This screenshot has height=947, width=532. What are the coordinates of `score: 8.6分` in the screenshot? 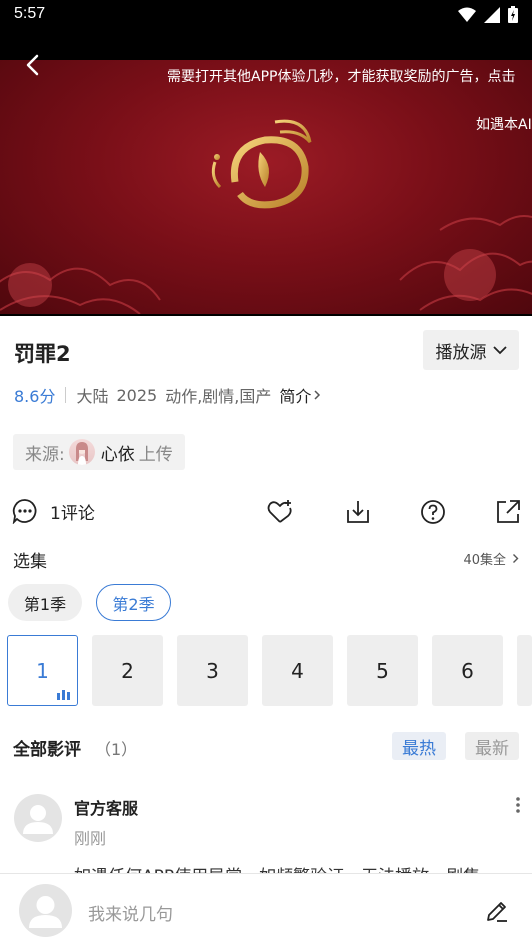 It's located at (35, 396).